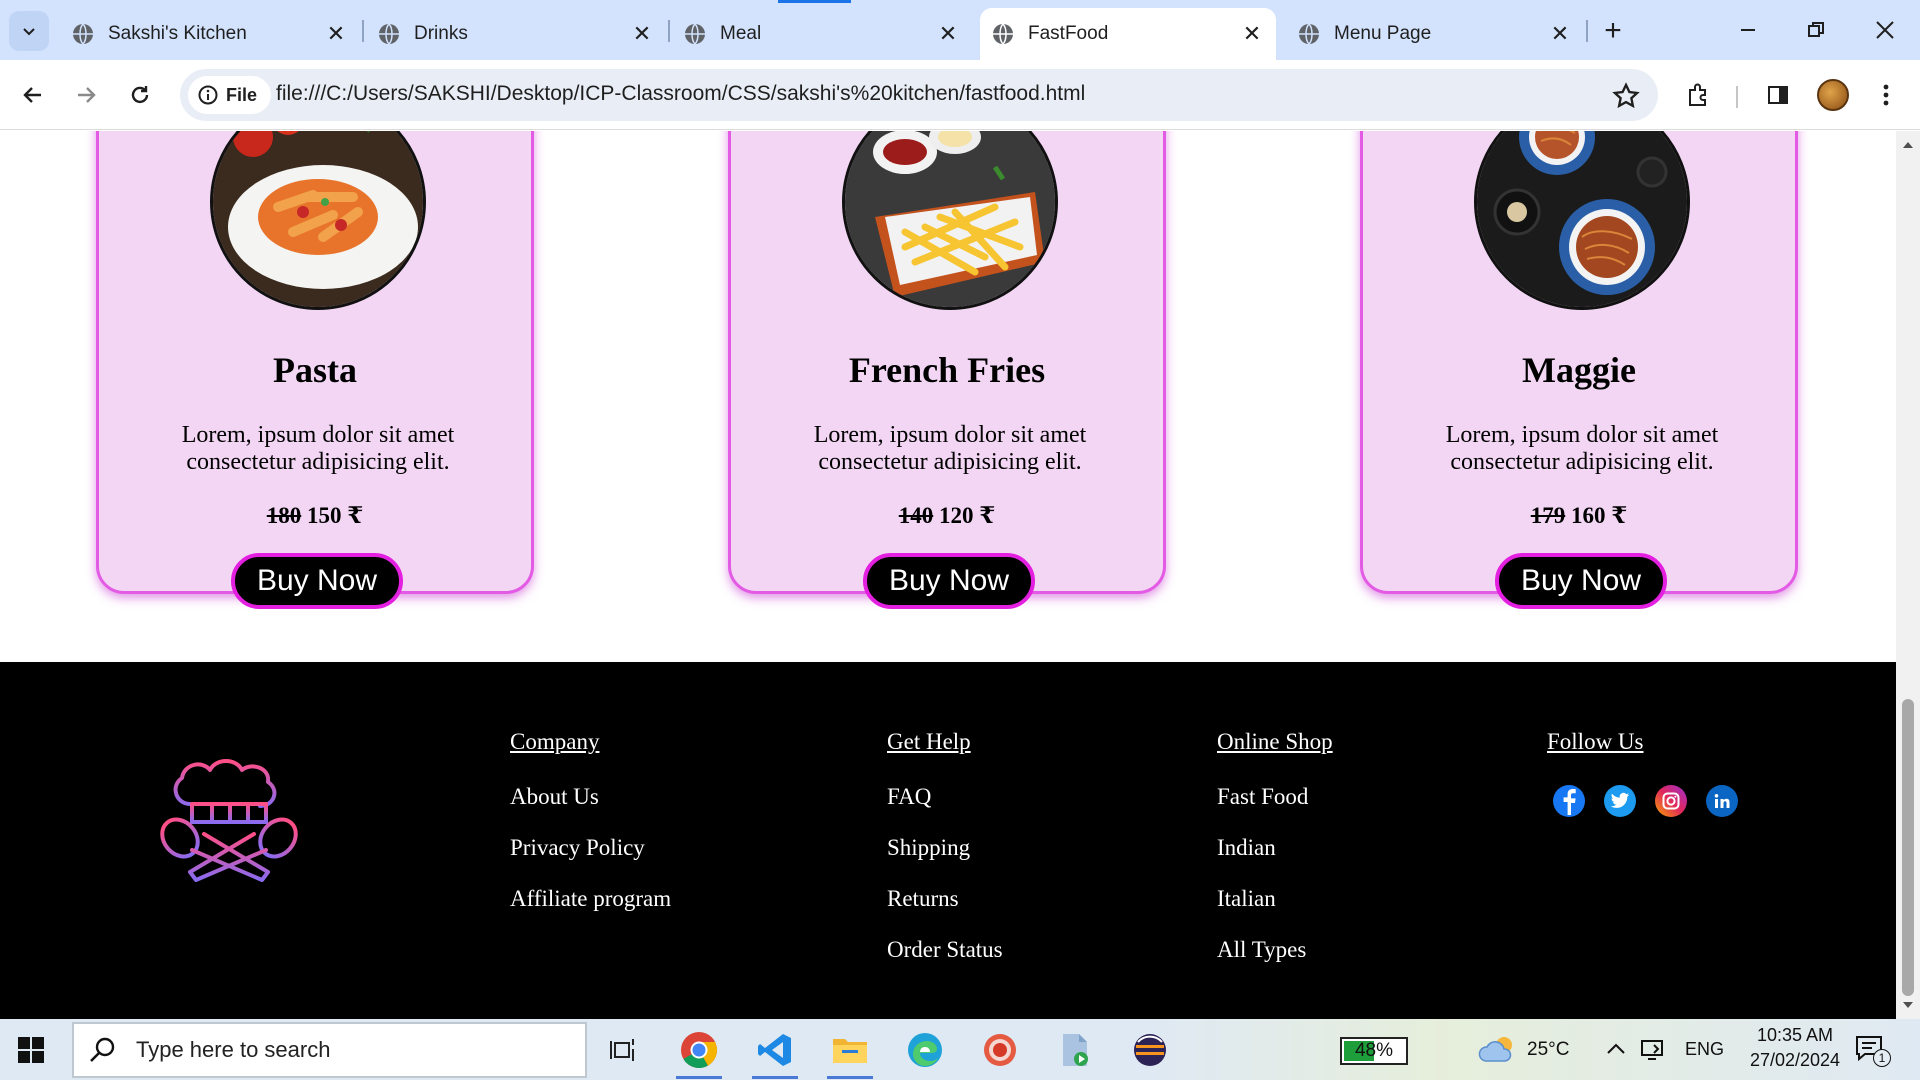 The width and height of the screenshot is (1920, 1080). What do you see at coordinates (775, 1053) in the screenshot?
I see `vscode-taskbar-app` at bounding box center [775, 1053].